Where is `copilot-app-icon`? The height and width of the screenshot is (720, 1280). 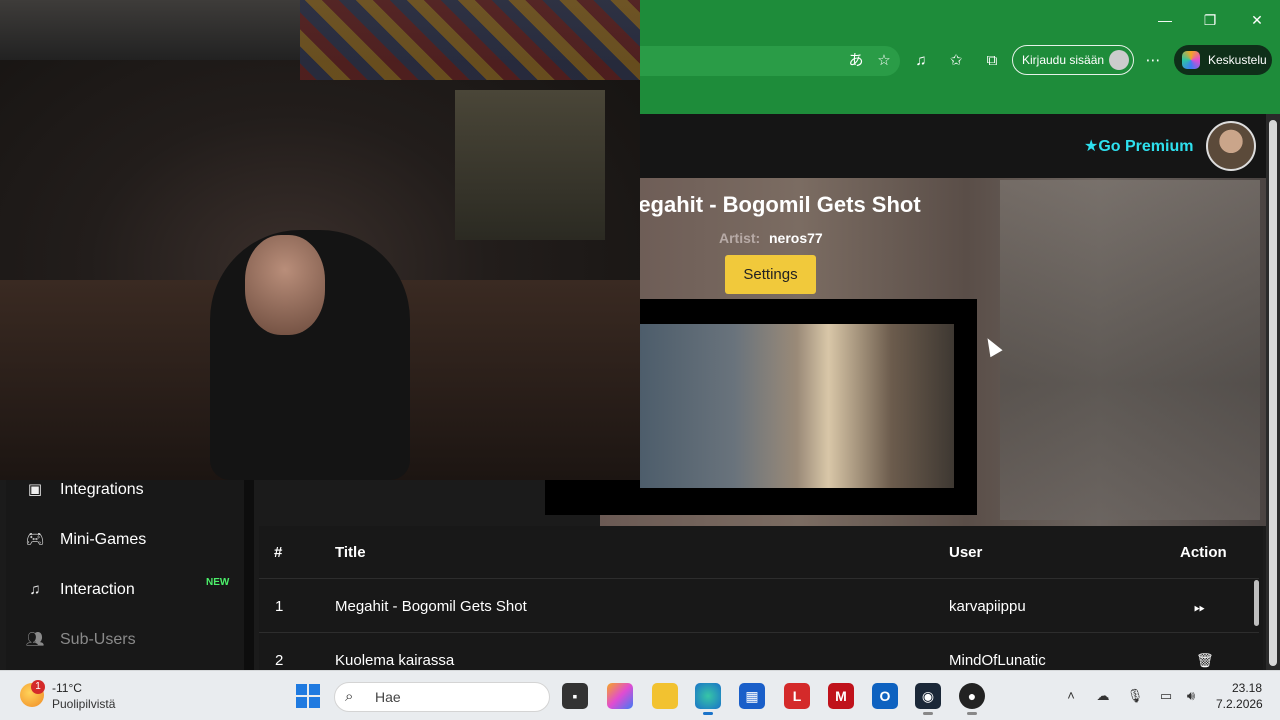
copilot-app-icon is located at coordinates (620, 696).